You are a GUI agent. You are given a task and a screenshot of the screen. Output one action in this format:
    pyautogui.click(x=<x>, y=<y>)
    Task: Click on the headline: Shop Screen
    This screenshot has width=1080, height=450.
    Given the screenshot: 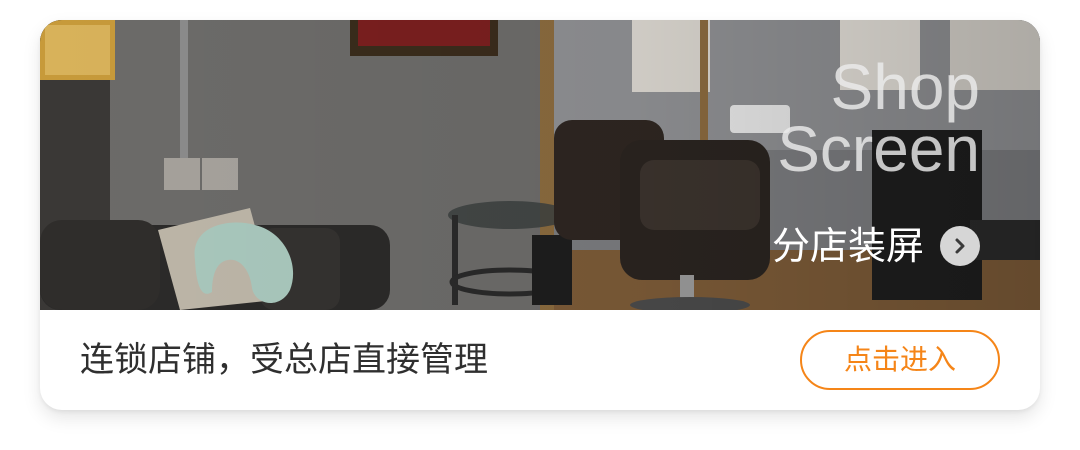 What is the action you would take?
    pyautogui.click(x=878, y=118)
    